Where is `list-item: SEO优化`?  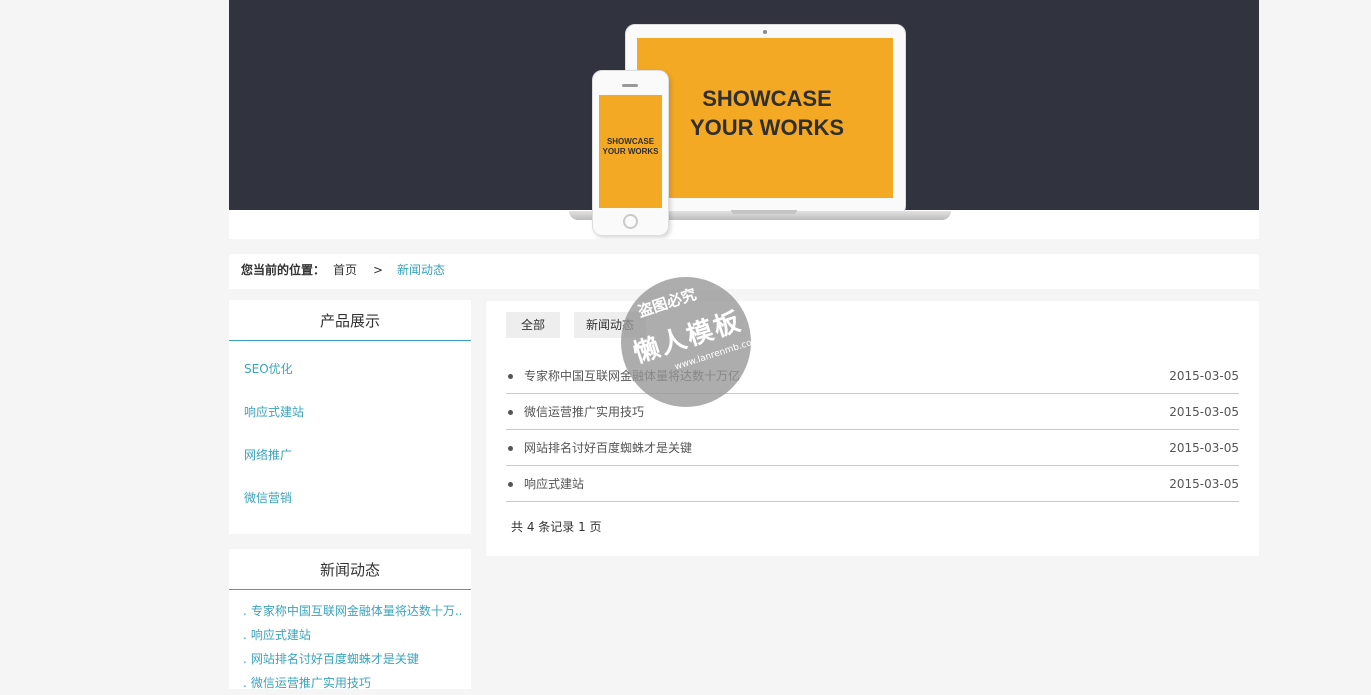
list-item: SEO优化 is located at coordinates (350, 362).